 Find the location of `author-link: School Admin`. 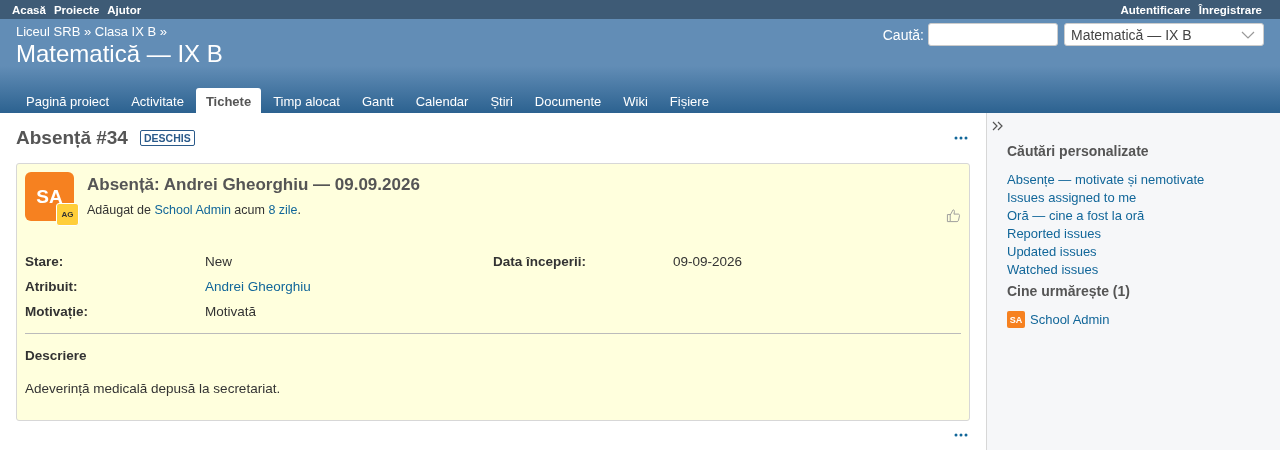

author-link: School Admin is located at coordinates (192, 210).